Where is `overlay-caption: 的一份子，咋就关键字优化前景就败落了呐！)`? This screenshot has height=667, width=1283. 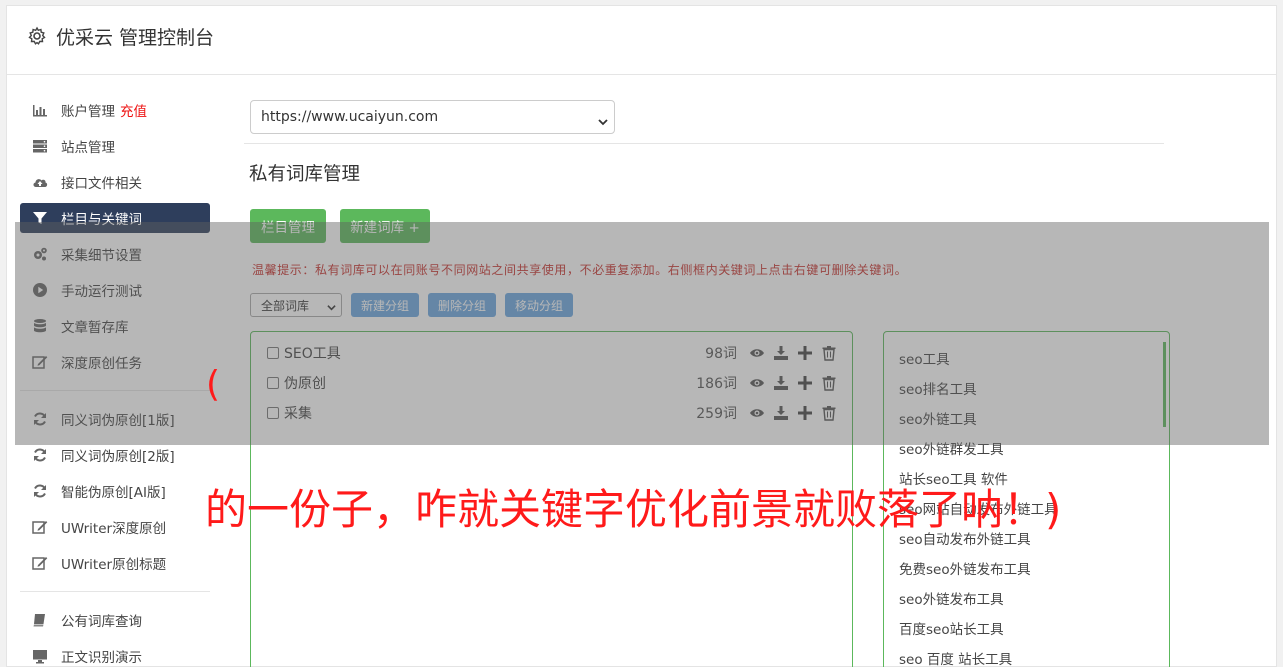 overlay-caption: 的一份子，咋就关键字优化前景就败落了呐！) is located at coordinates (633, 509).